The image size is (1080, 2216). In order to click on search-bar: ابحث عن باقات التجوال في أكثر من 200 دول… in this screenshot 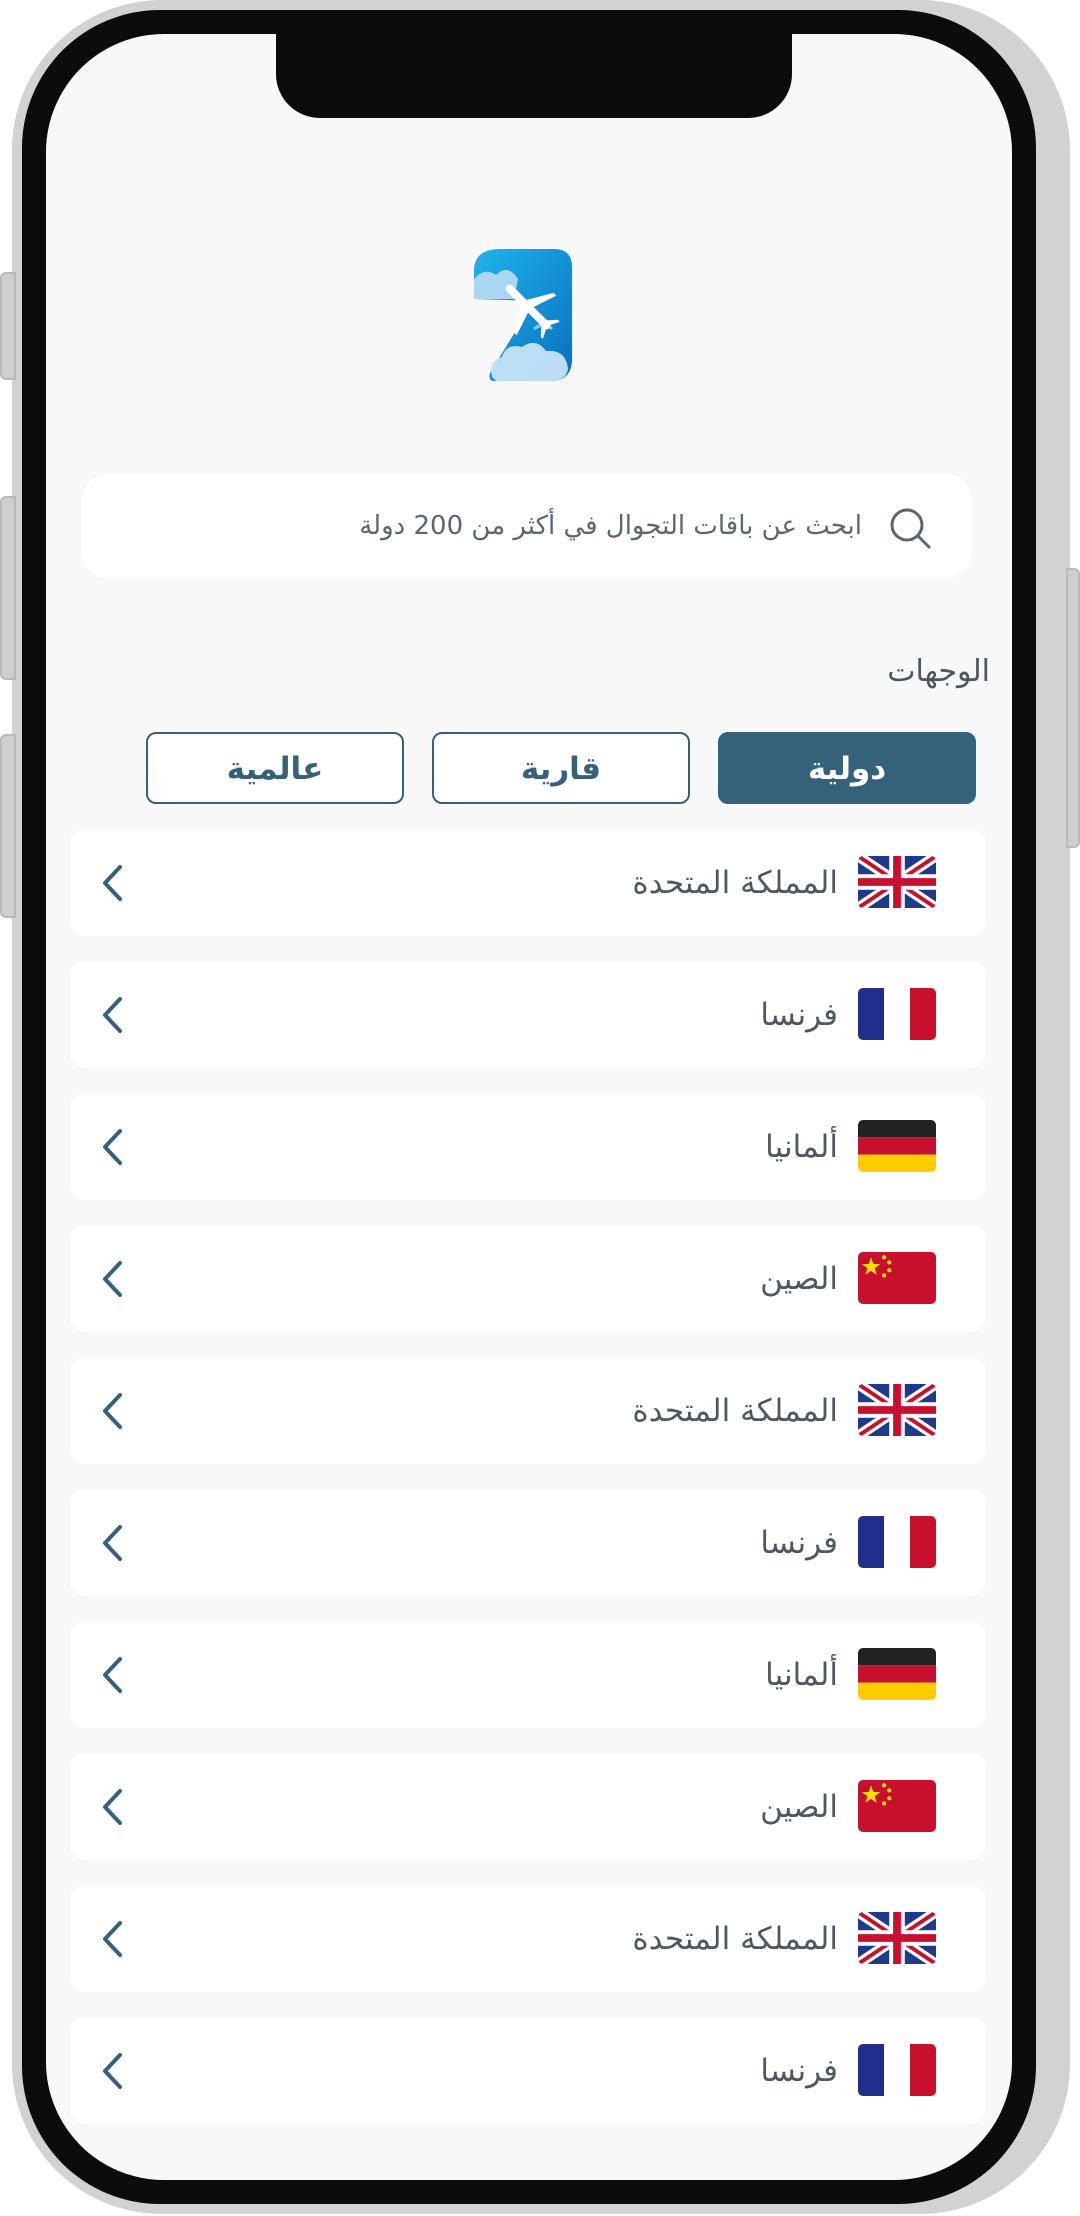, I will do `click(527, 526)`.